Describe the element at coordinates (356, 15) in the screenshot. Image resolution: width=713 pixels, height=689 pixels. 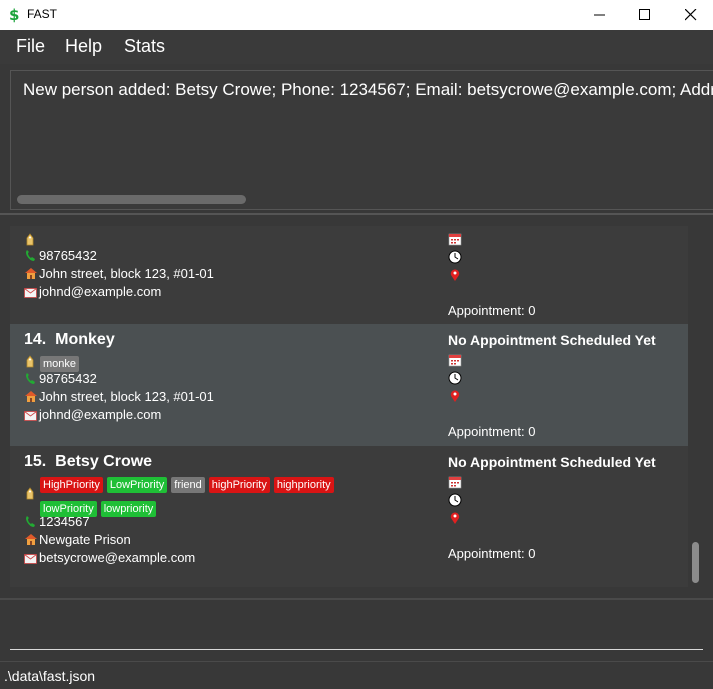
I see `title-bar: $ FAST` at that location.